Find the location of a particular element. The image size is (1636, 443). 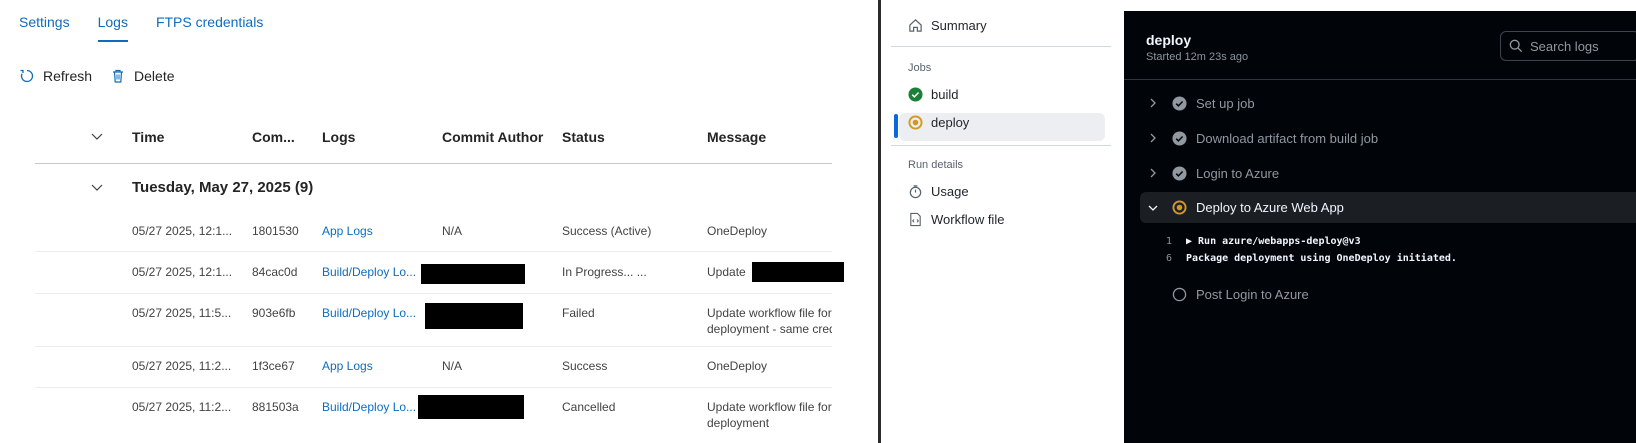

sidebar-item-label: deploy is located at coordinates (950, 122).